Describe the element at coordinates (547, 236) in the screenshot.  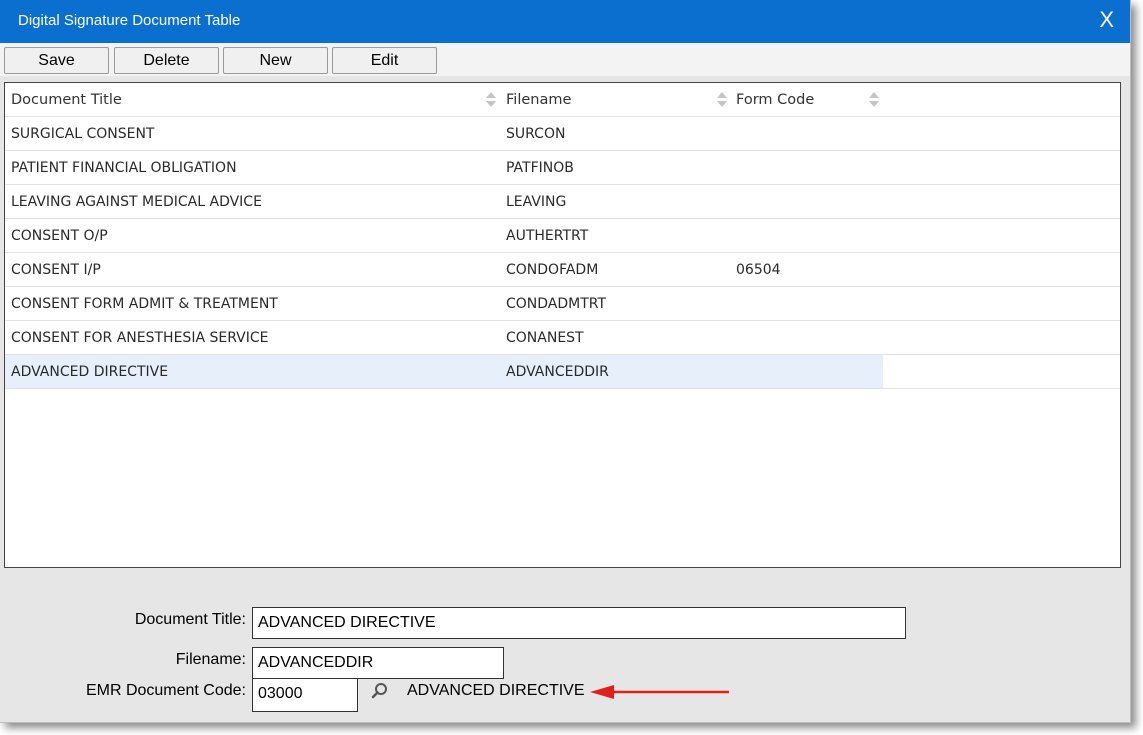
I see `cell-filename: AUTHERTRT` at that location.